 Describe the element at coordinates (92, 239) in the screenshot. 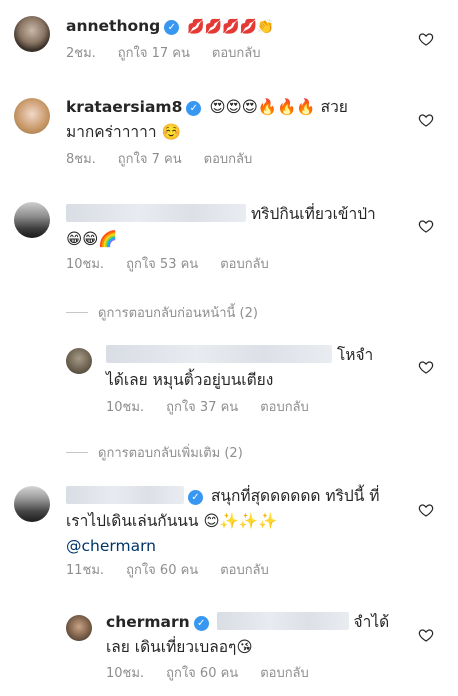

I see `comment-text-continued: 😁😁🌈` at that location.